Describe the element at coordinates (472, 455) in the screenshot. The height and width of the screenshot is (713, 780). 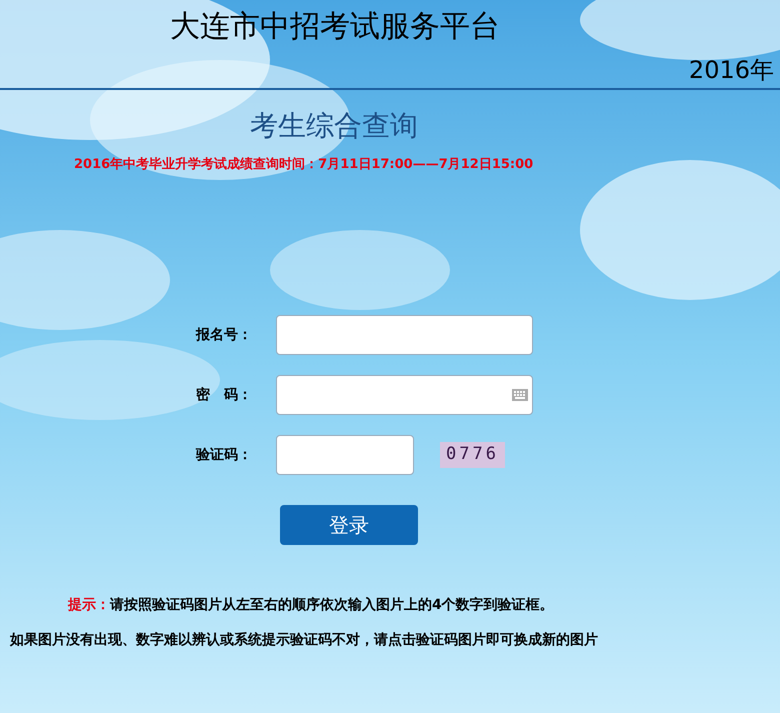
I see `captcha-image: 0776` at that location.